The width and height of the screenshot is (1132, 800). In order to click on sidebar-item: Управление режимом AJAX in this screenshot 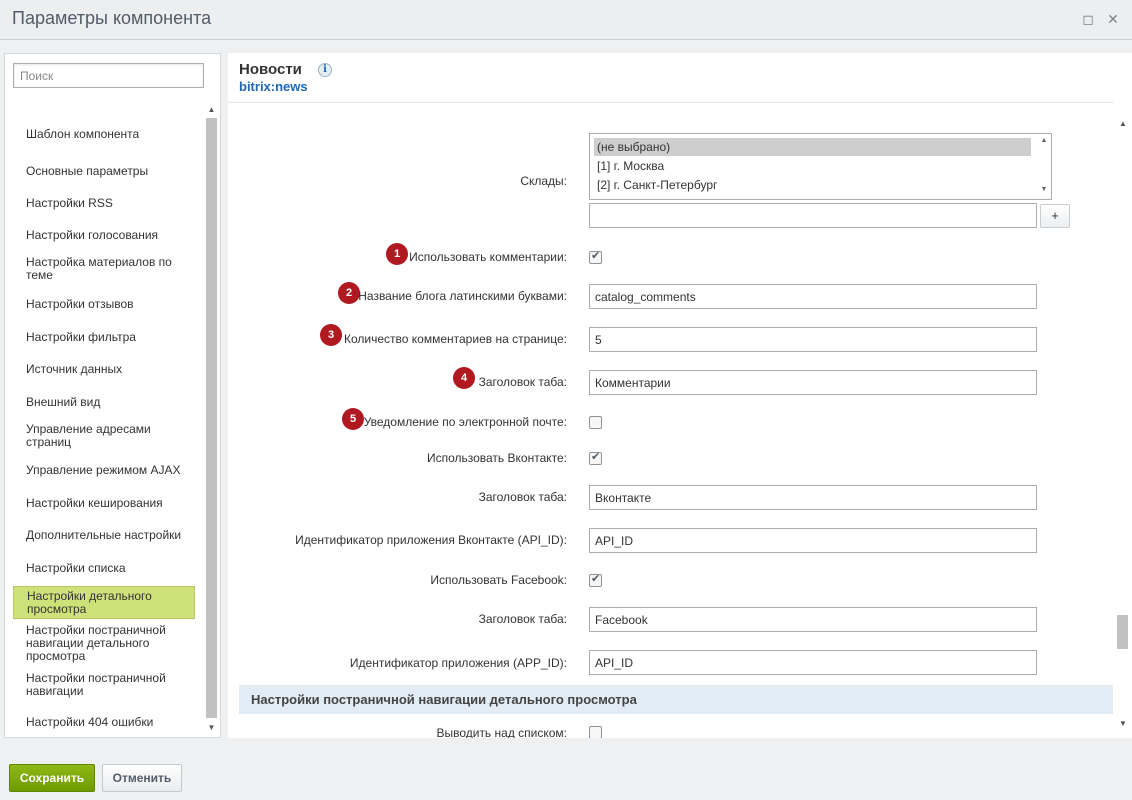, I will do `click(104, 470)`.